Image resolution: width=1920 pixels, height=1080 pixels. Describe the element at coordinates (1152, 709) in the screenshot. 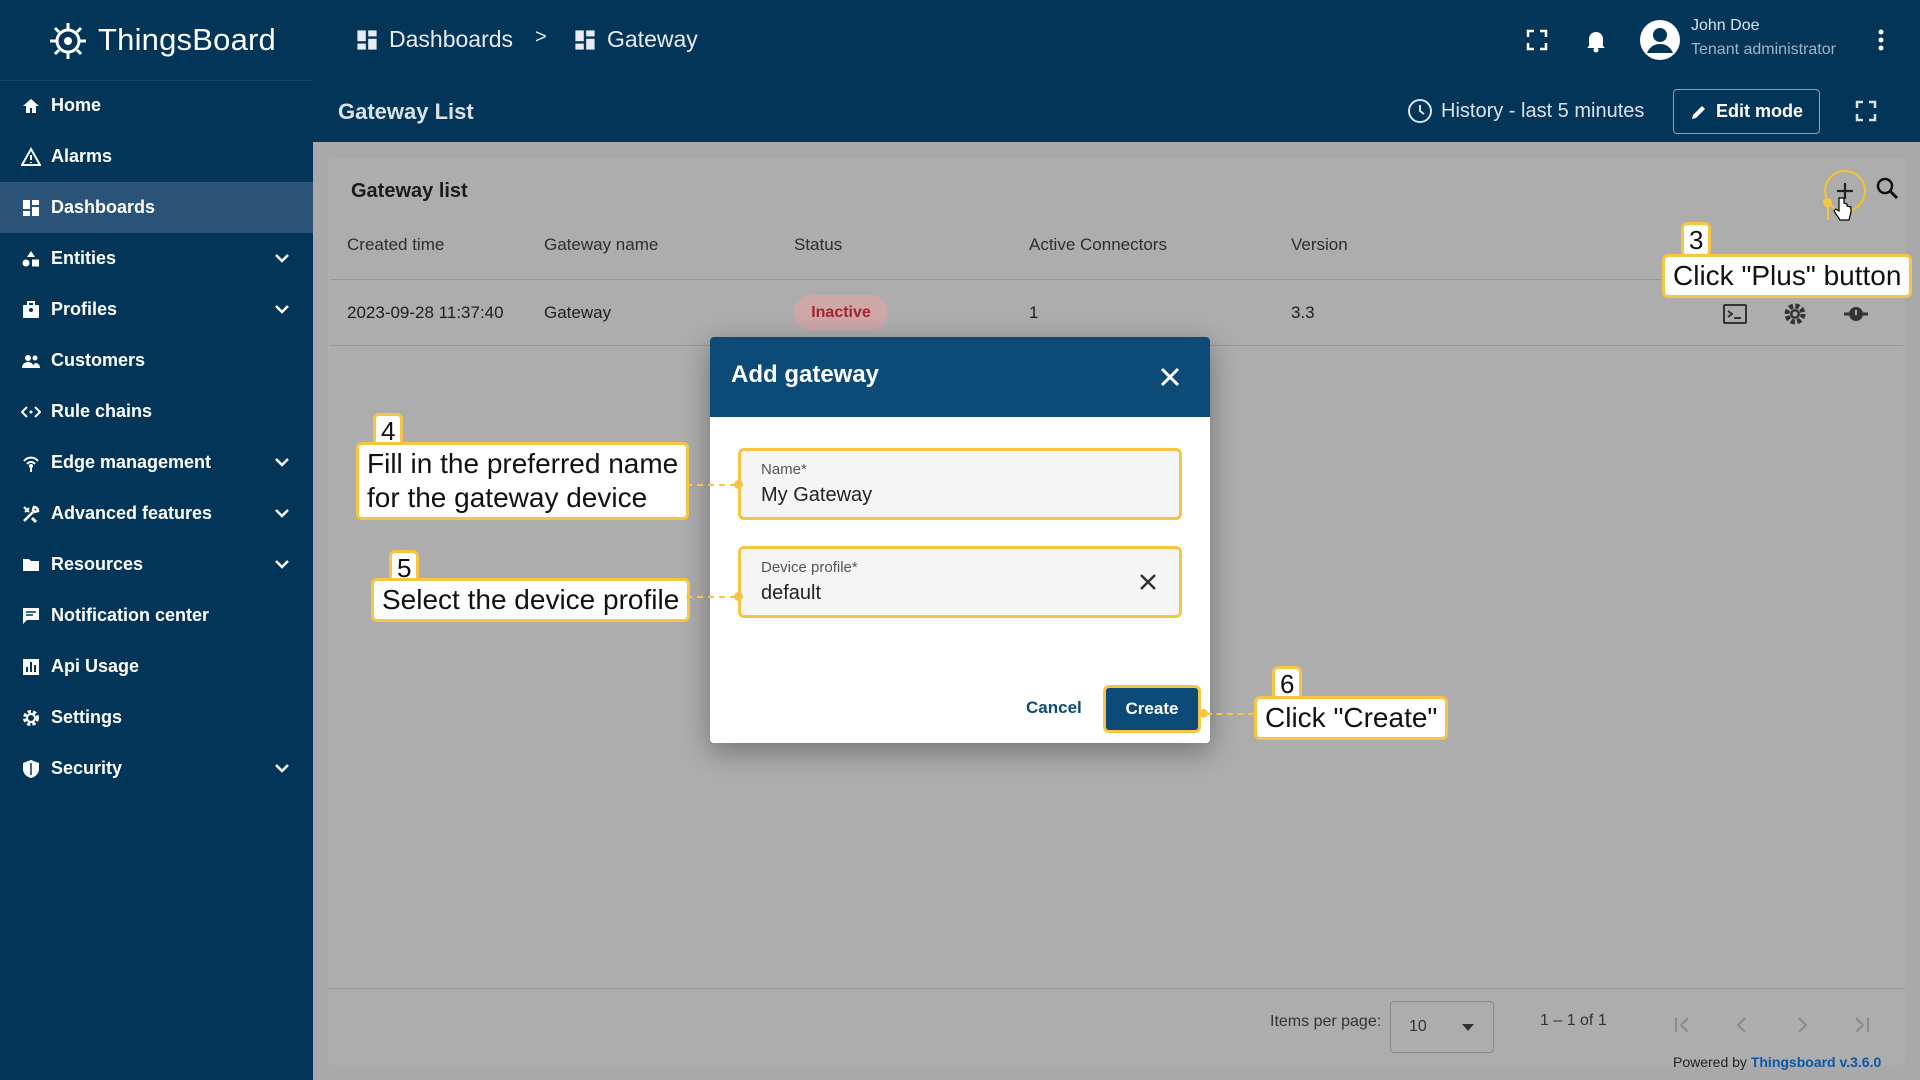

I see `create-button: Create` at that location.